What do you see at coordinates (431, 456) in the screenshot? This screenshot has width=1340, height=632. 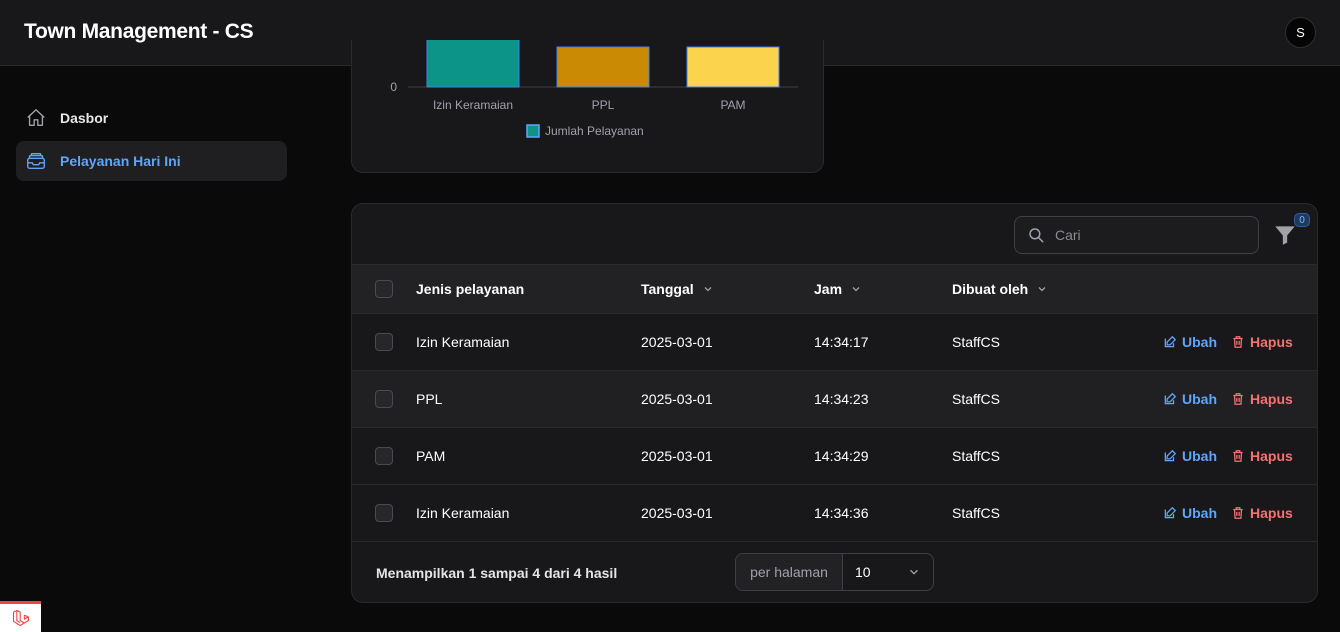 I see `cell-jenis: PAM` at bounding box center [431, 456].